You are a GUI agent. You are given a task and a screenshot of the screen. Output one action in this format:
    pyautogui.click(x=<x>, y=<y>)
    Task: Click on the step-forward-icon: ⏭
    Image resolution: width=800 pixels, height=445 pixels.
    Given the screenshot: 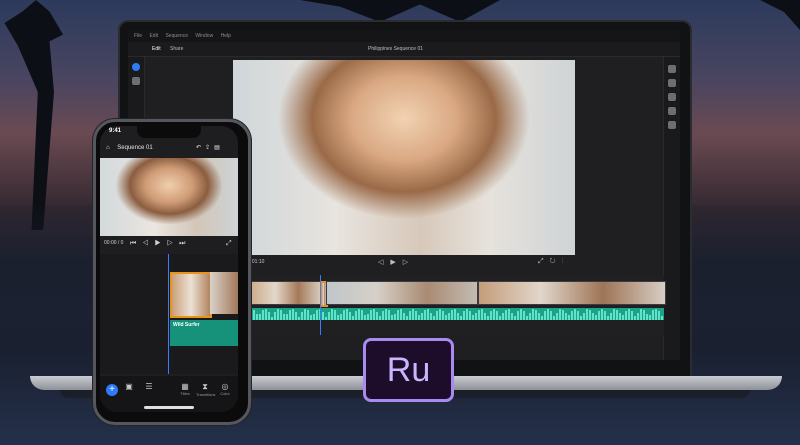 What is the action you would take?
    pyautogui.click(x=185, y=243)
    